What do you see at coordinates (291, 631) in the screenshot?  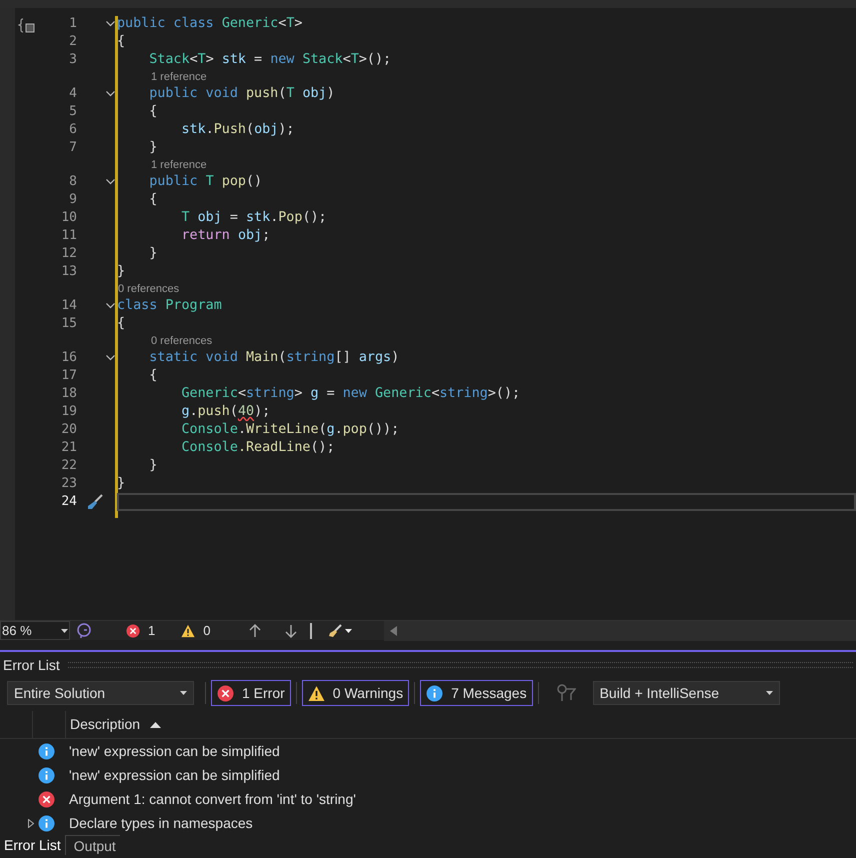 I see `down-arrow-icon` at bounding box center [291, 631].